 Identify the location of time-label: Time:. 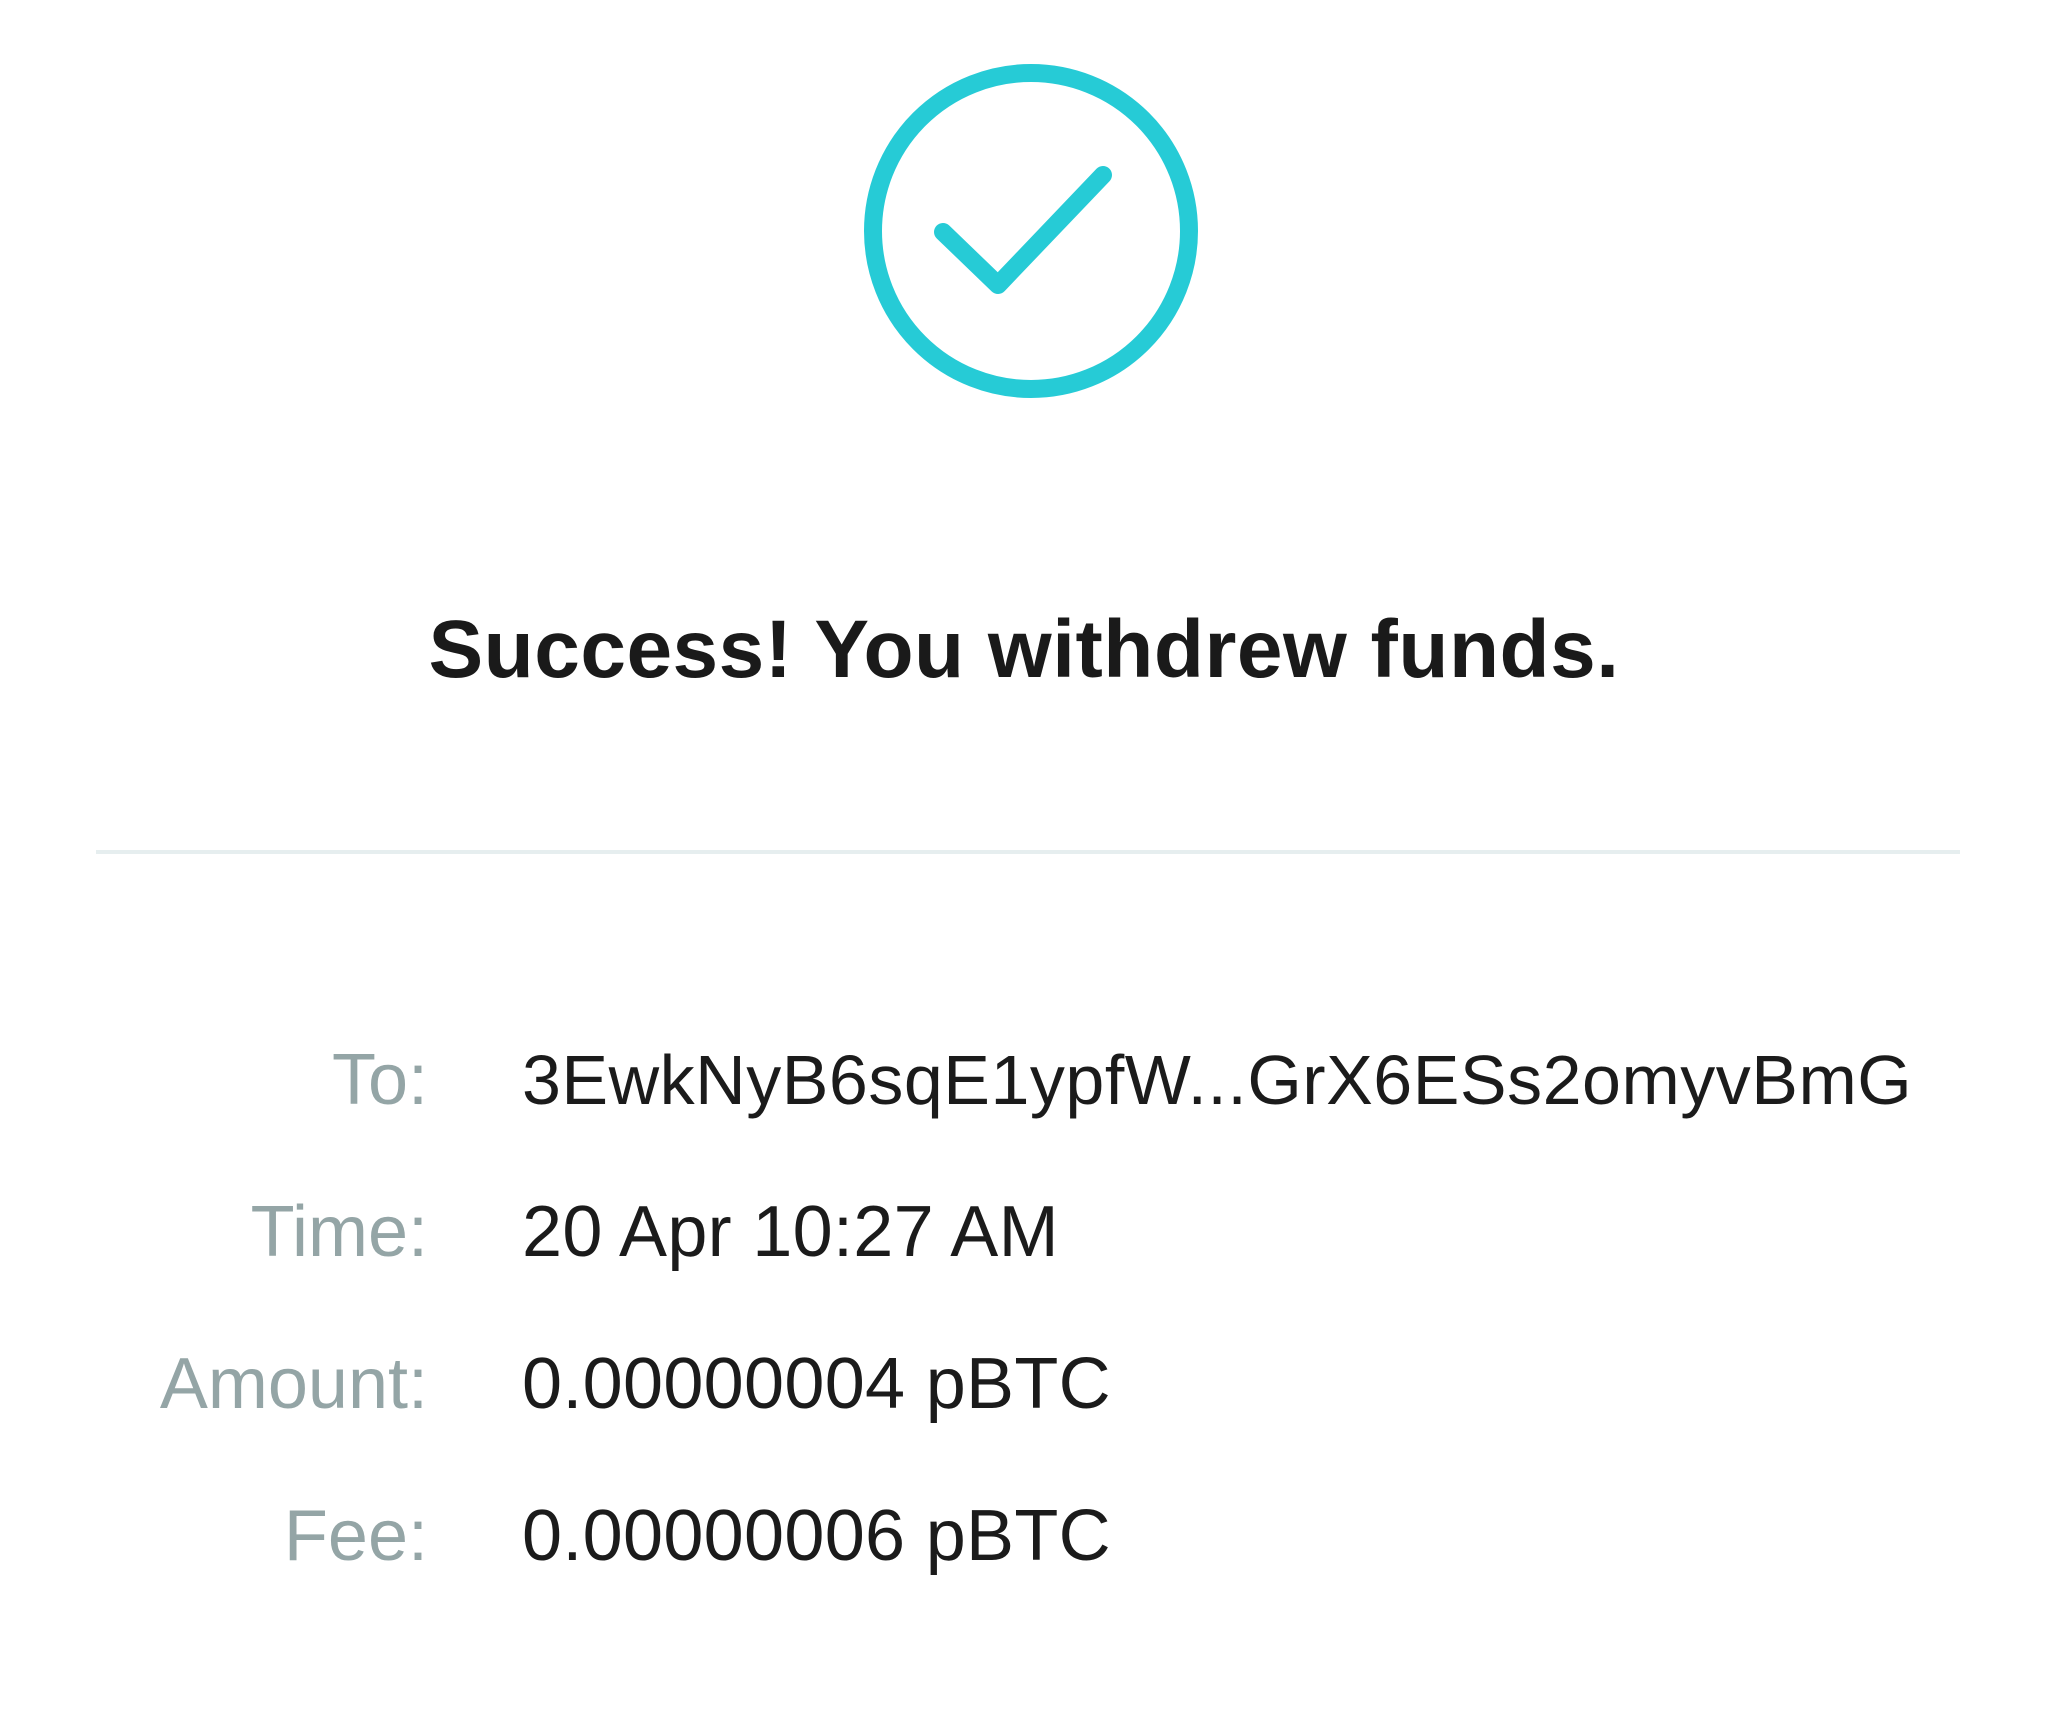
(339, 1232).